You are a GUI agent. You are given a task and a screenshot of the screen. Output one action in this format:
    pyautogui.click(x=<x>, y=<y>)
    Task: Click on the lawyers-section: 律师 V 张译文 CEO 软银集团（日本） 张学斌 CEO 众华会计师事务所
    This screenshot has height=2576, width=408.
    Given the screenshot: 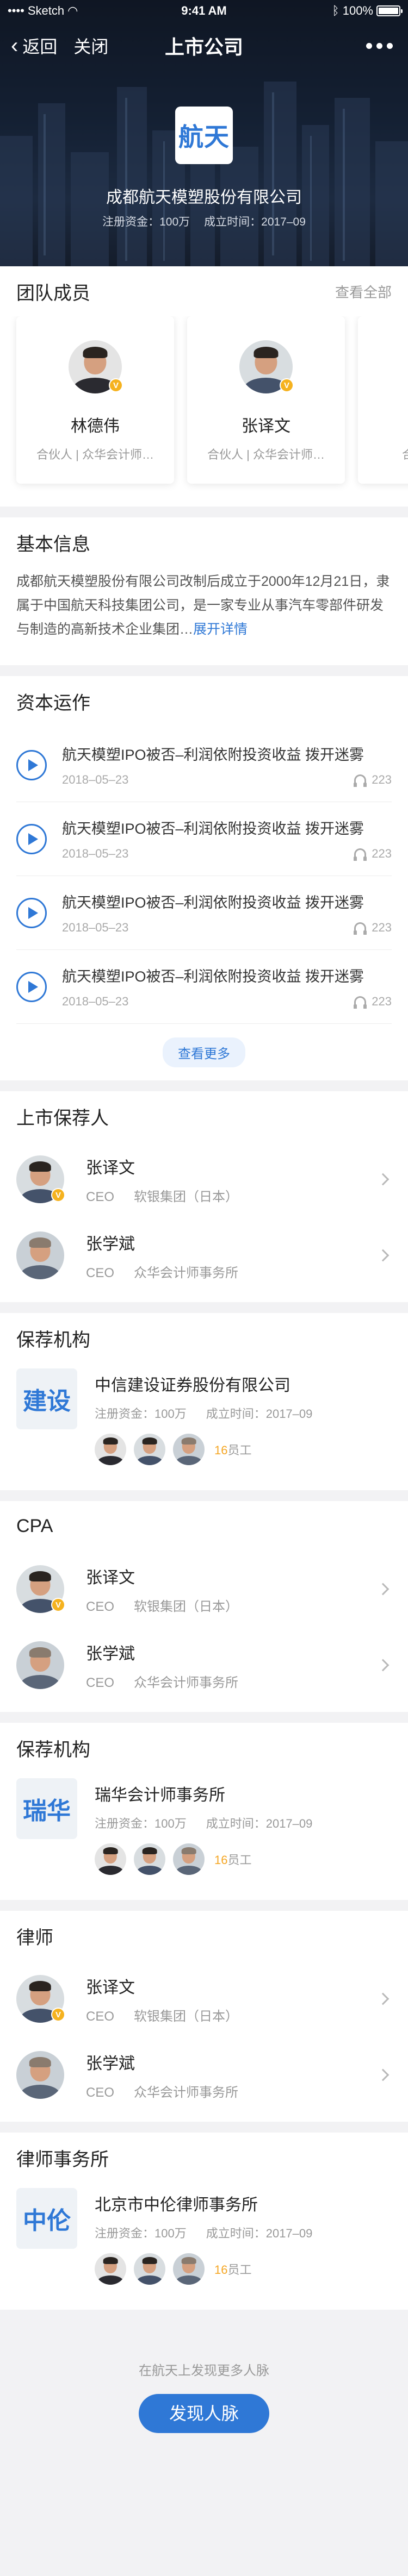 What is the action you would take?
    pyautogui.click(x=204, y=2017)
    